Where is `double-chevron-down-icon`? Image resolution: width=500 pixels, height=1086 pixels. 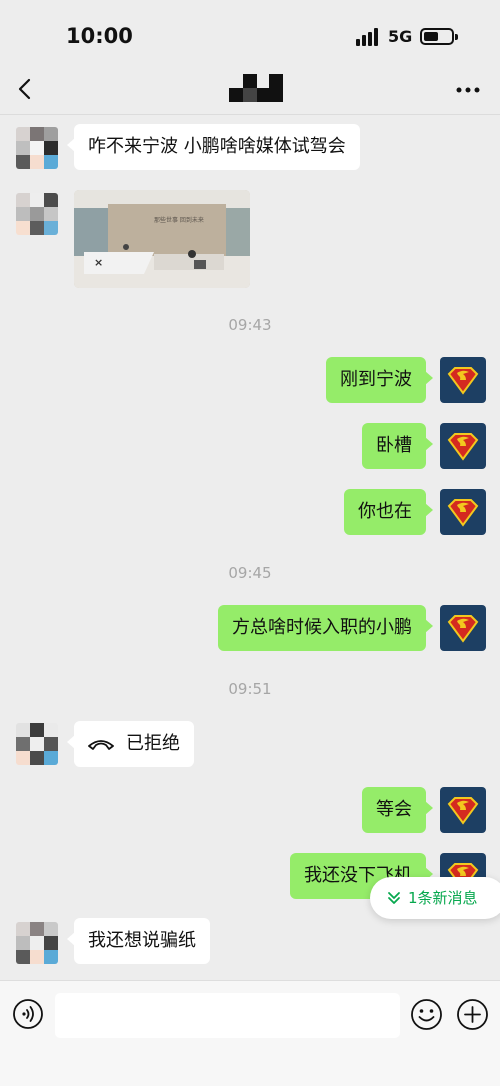 double-chevron-down-icon is located at coordinates (394, 898).